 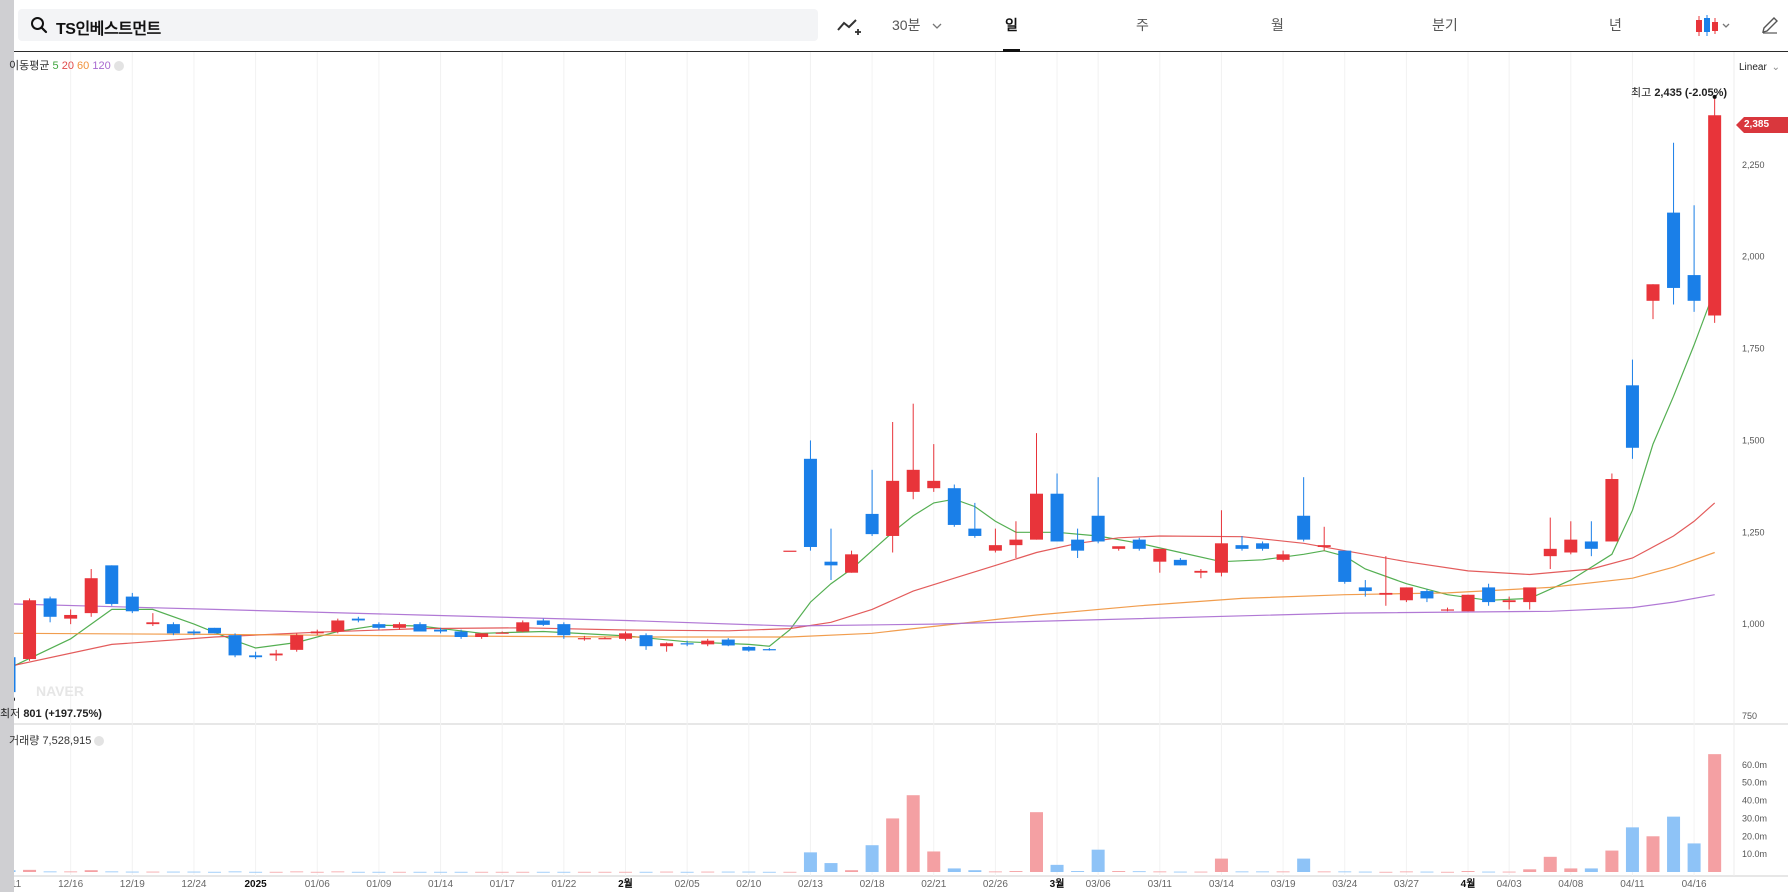 I want to click on low-value: 801 (+197.75%), so click(x=62, y=714).